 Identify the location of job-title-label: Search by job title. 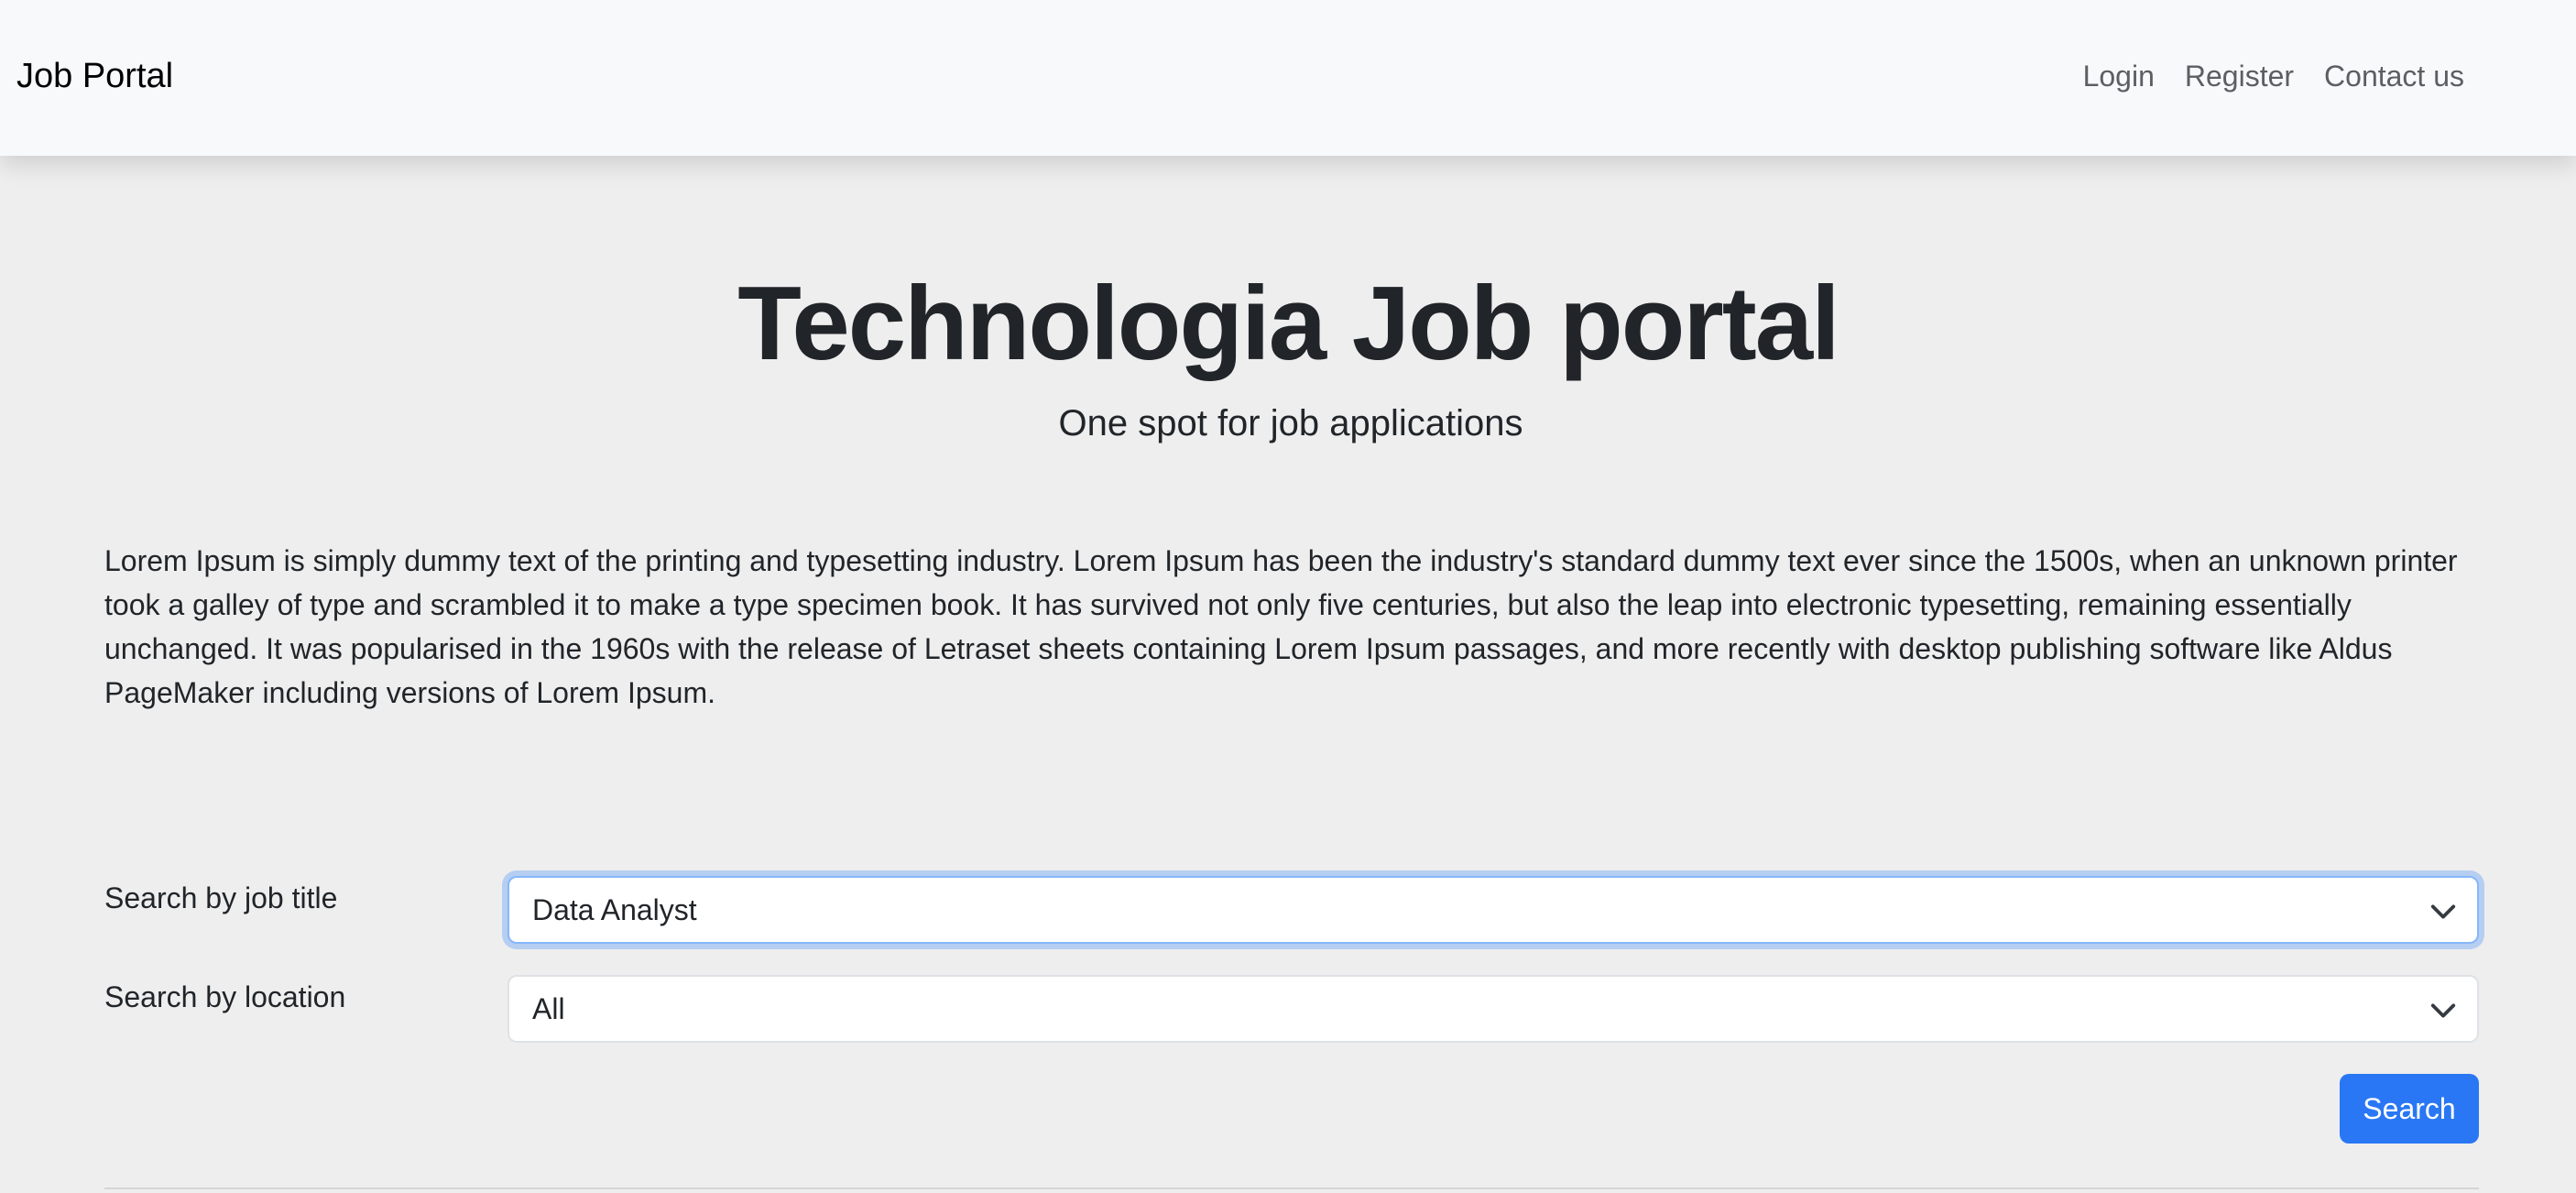
(221, 897).